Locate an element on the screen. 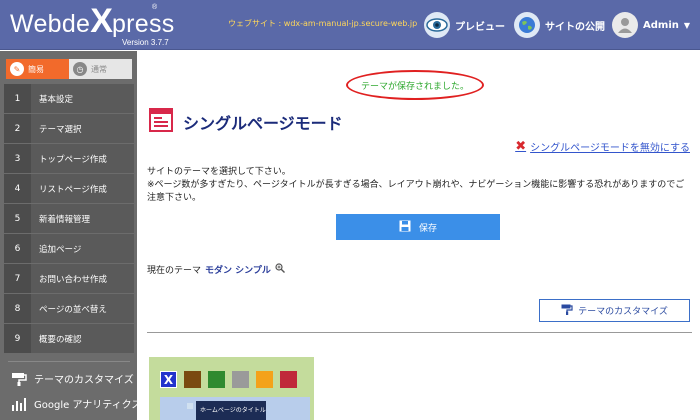 The image size is (700, 420). description-line: サイトのテーマを選択して下さい。 is located at coordinates (219, 172).